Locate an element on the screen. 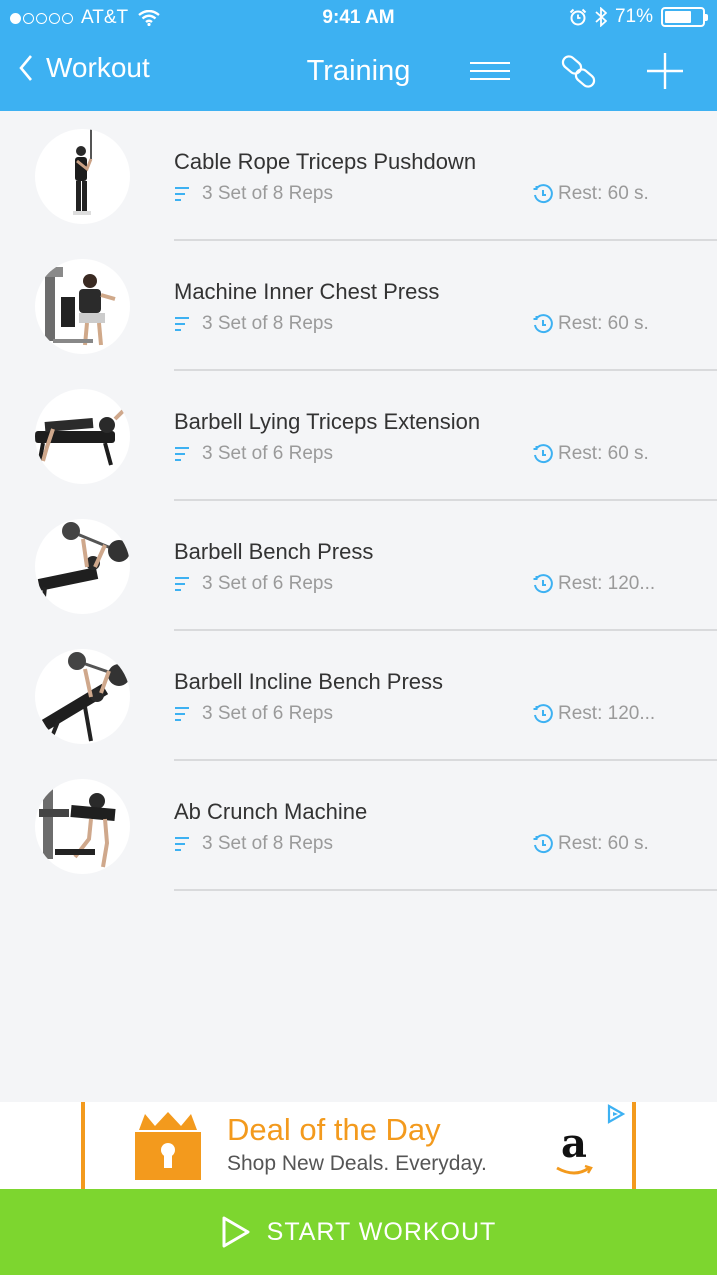 The image size is (717, 1275). alarm-icon is located at coordinates (578, 17).